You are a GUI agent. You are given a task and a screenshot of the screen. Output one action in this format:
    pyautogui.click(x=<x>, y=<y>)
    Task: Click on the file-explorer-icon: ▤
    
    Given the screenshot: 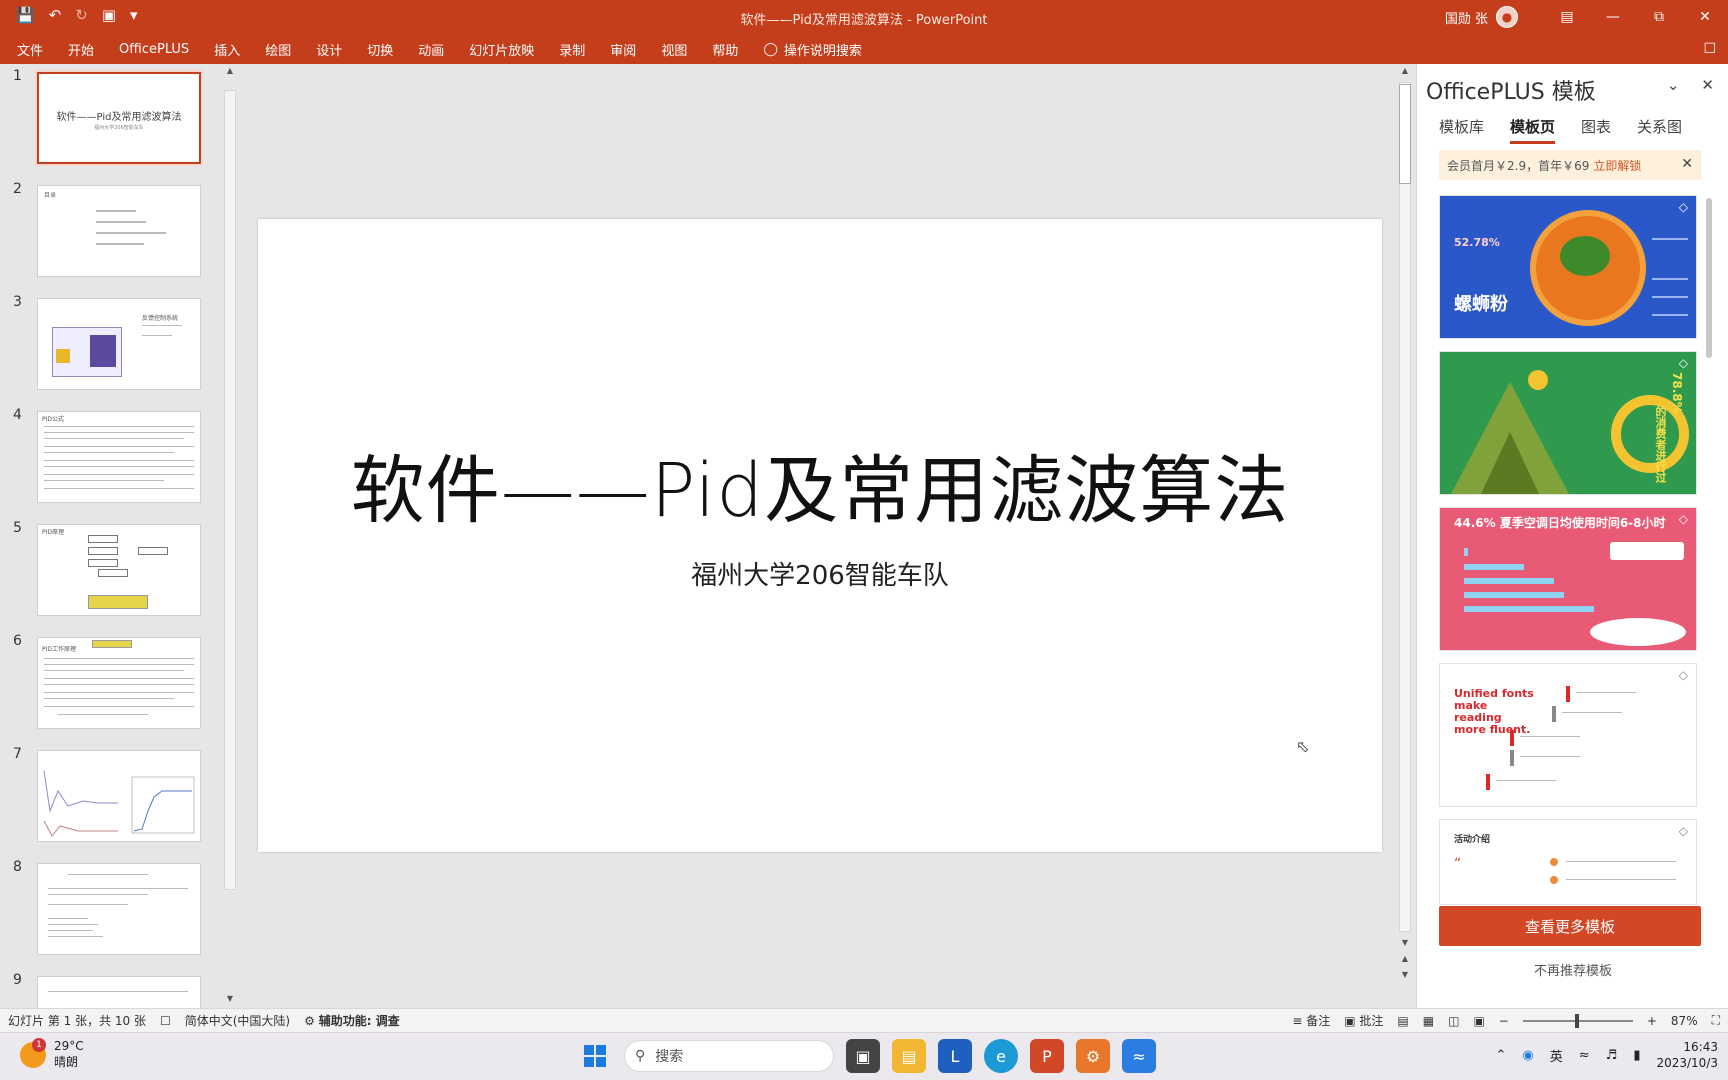 What is the action you would take?
    pyautogui.click(x=909, y=1056)
    